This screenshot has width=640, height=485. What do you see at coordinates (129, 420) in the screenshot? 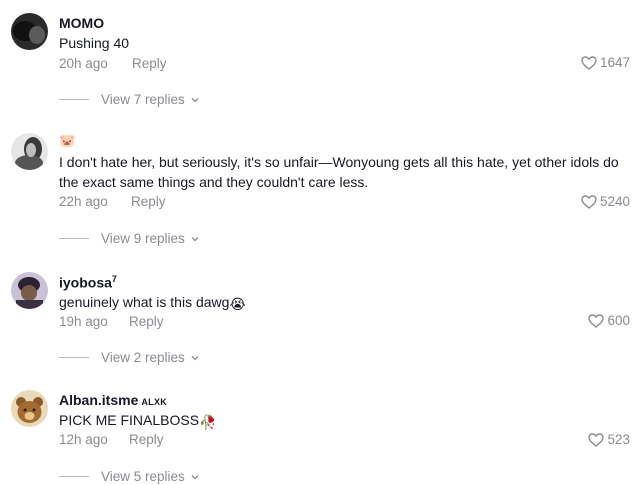
I see `comment-text-content: PICK ME FINALBOSS` at bounding box center [129, 420].